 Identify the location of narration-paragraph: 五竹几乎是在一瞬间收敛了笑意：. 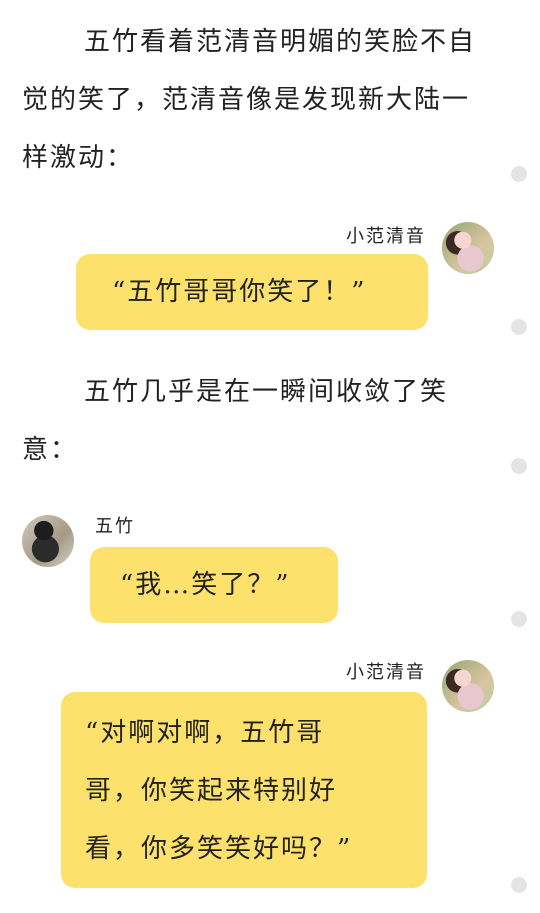
(235, 421).